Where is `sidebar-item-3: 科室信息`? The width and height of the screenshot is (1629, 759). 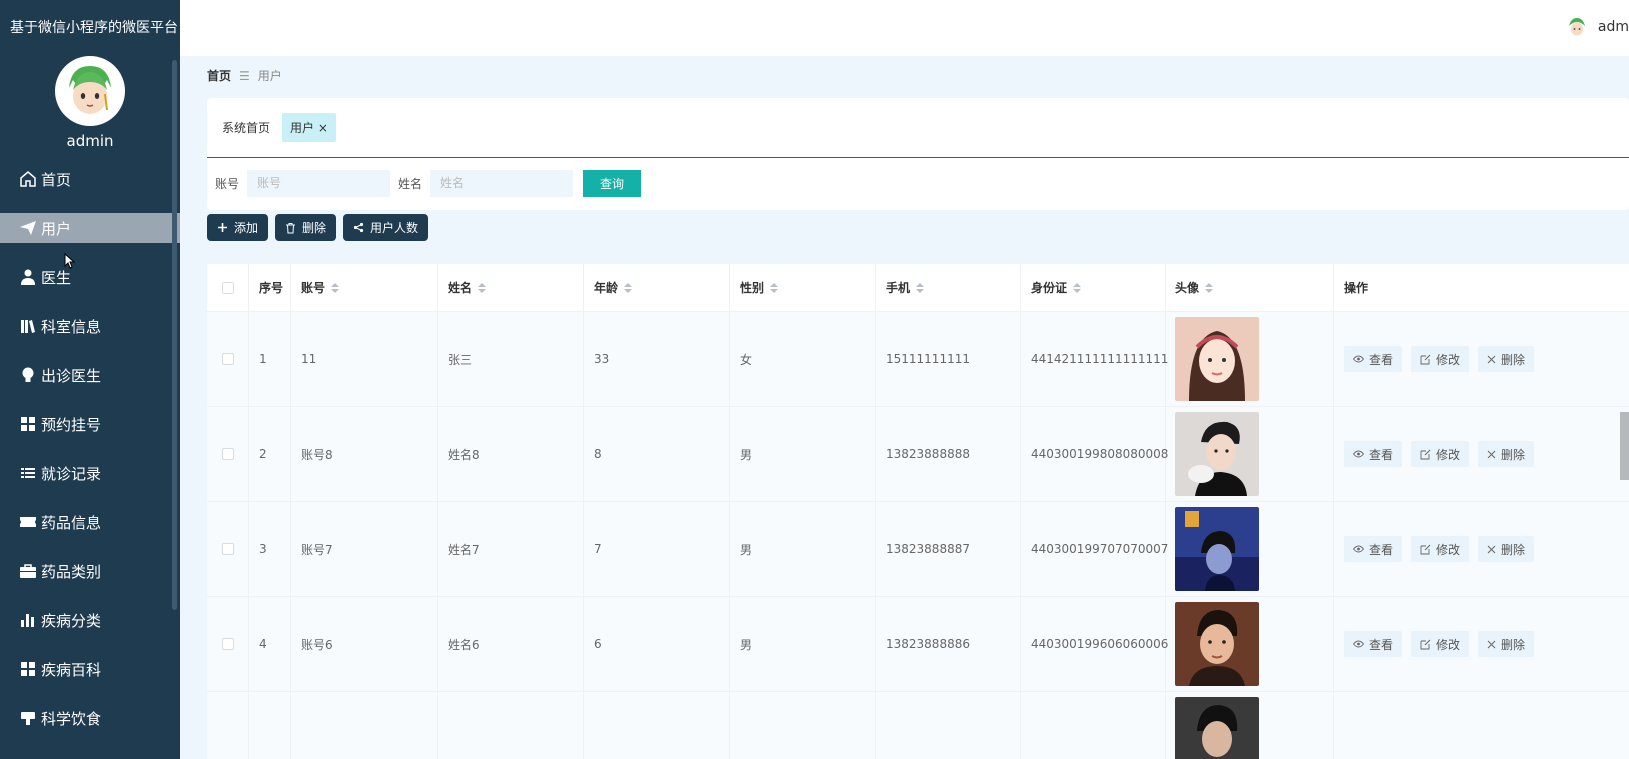 sidebar-item-3: 科室信息 is located at coordinates (90, 326).